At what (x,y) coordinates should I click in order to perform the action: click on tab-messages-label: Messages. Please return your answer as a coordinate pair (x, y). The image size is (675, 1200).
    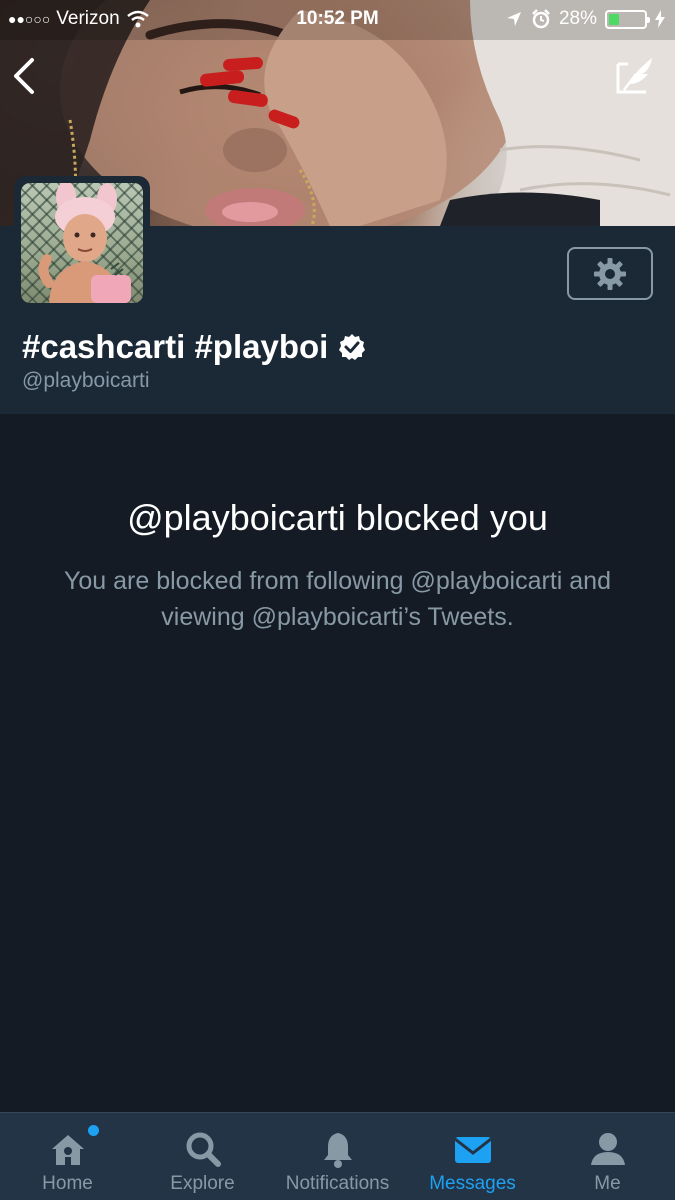
    Looking at the image, I should click on (472, 1183).